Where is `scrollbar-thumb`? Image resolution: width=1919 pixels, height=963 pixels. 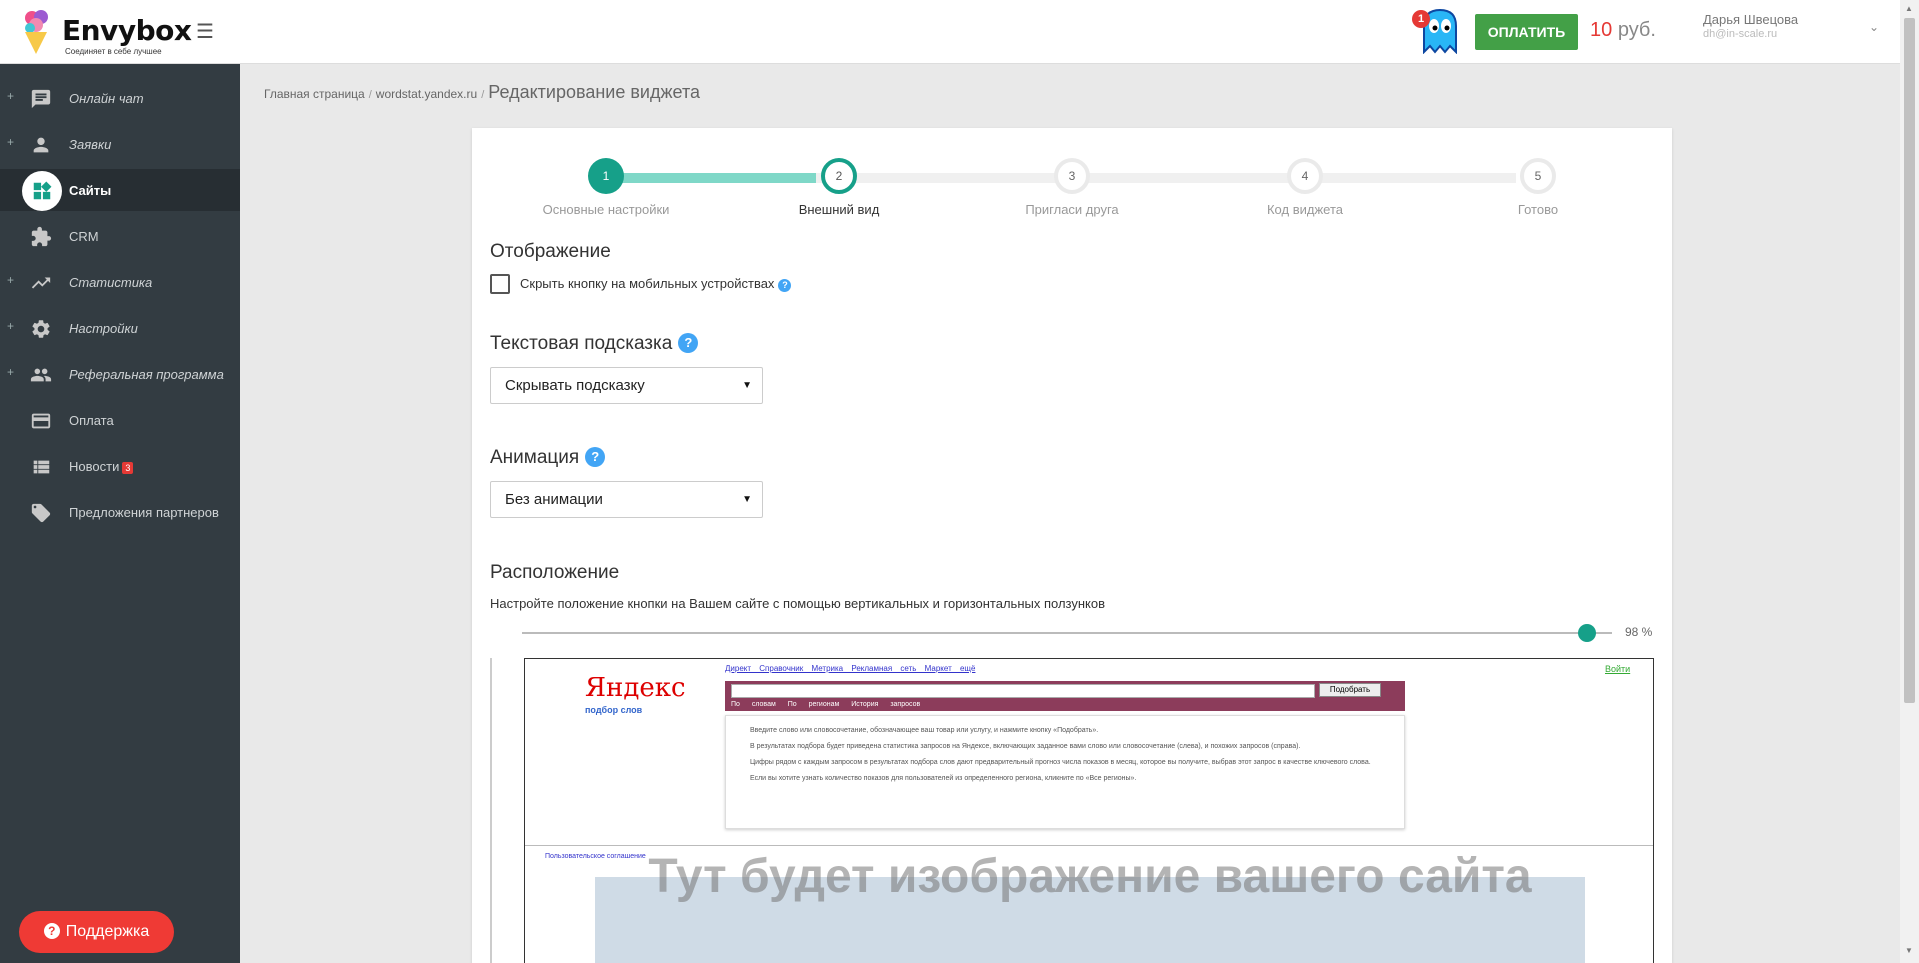
scrollbar-thumb is located at coordinates (1909, 360).